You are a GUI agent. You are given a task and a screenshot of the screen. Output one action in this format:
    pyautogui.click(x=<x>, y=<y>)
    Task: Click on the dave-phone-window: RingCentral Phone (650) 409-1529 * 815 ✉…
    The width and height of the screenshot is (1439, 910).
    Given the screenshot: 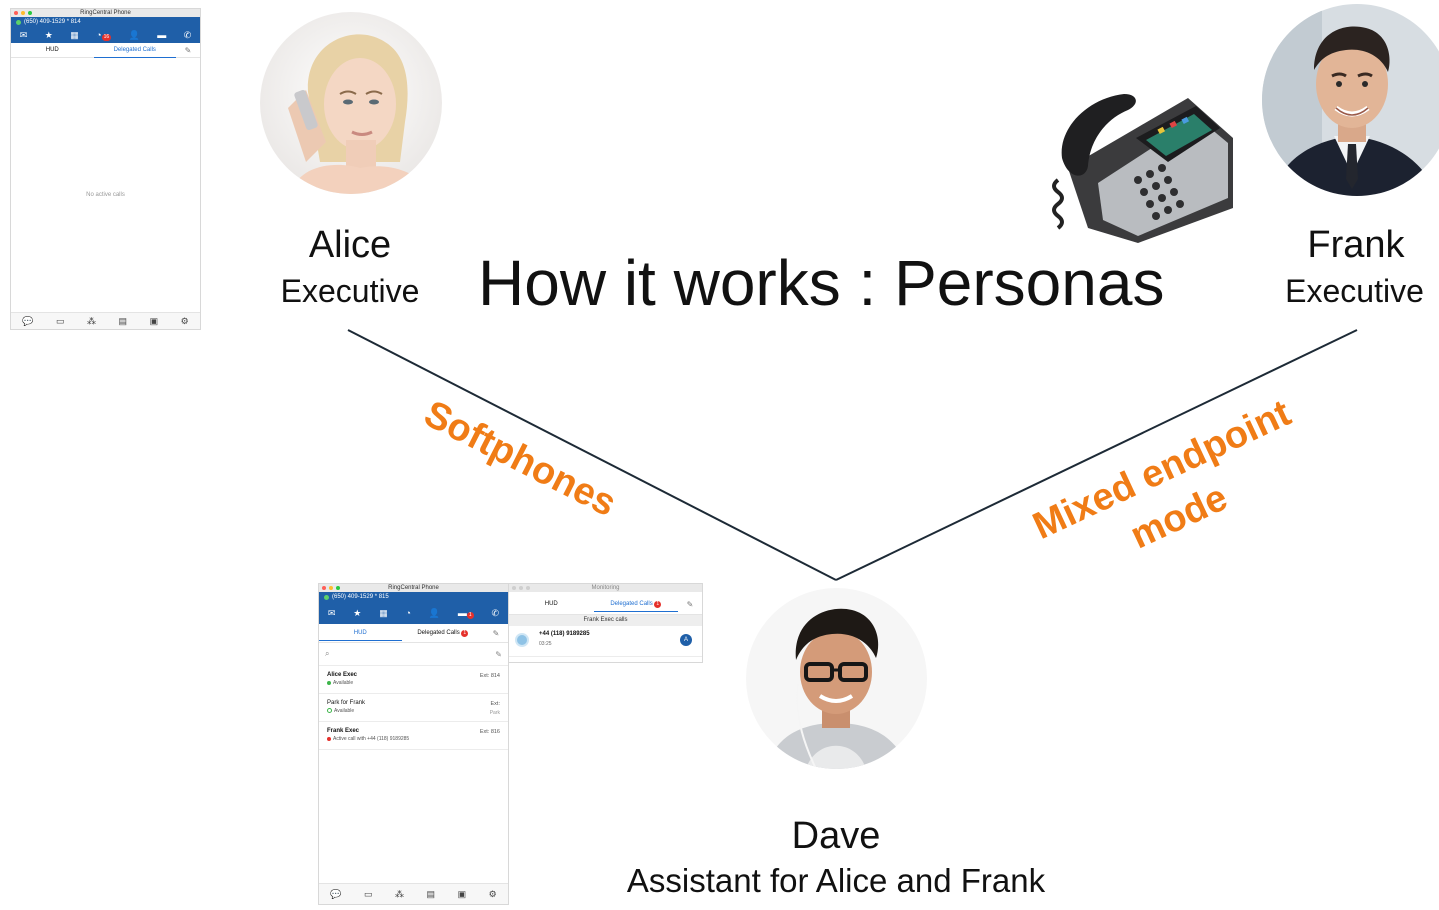 What is the action you would take?
    pyautogui.click(x=413, y=744)
    